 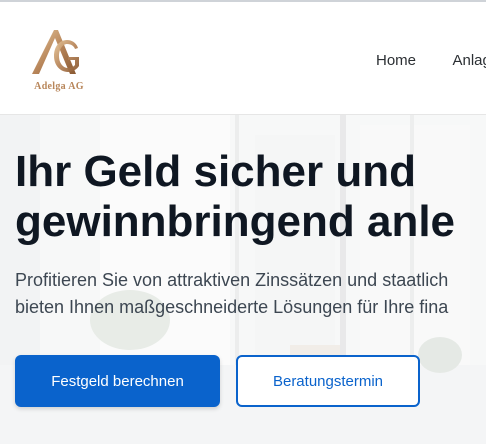 What do you see at coordinates (396, 60) in the screenshot?
I see `nav-link-home: Home` at bounding box center [396, 60].